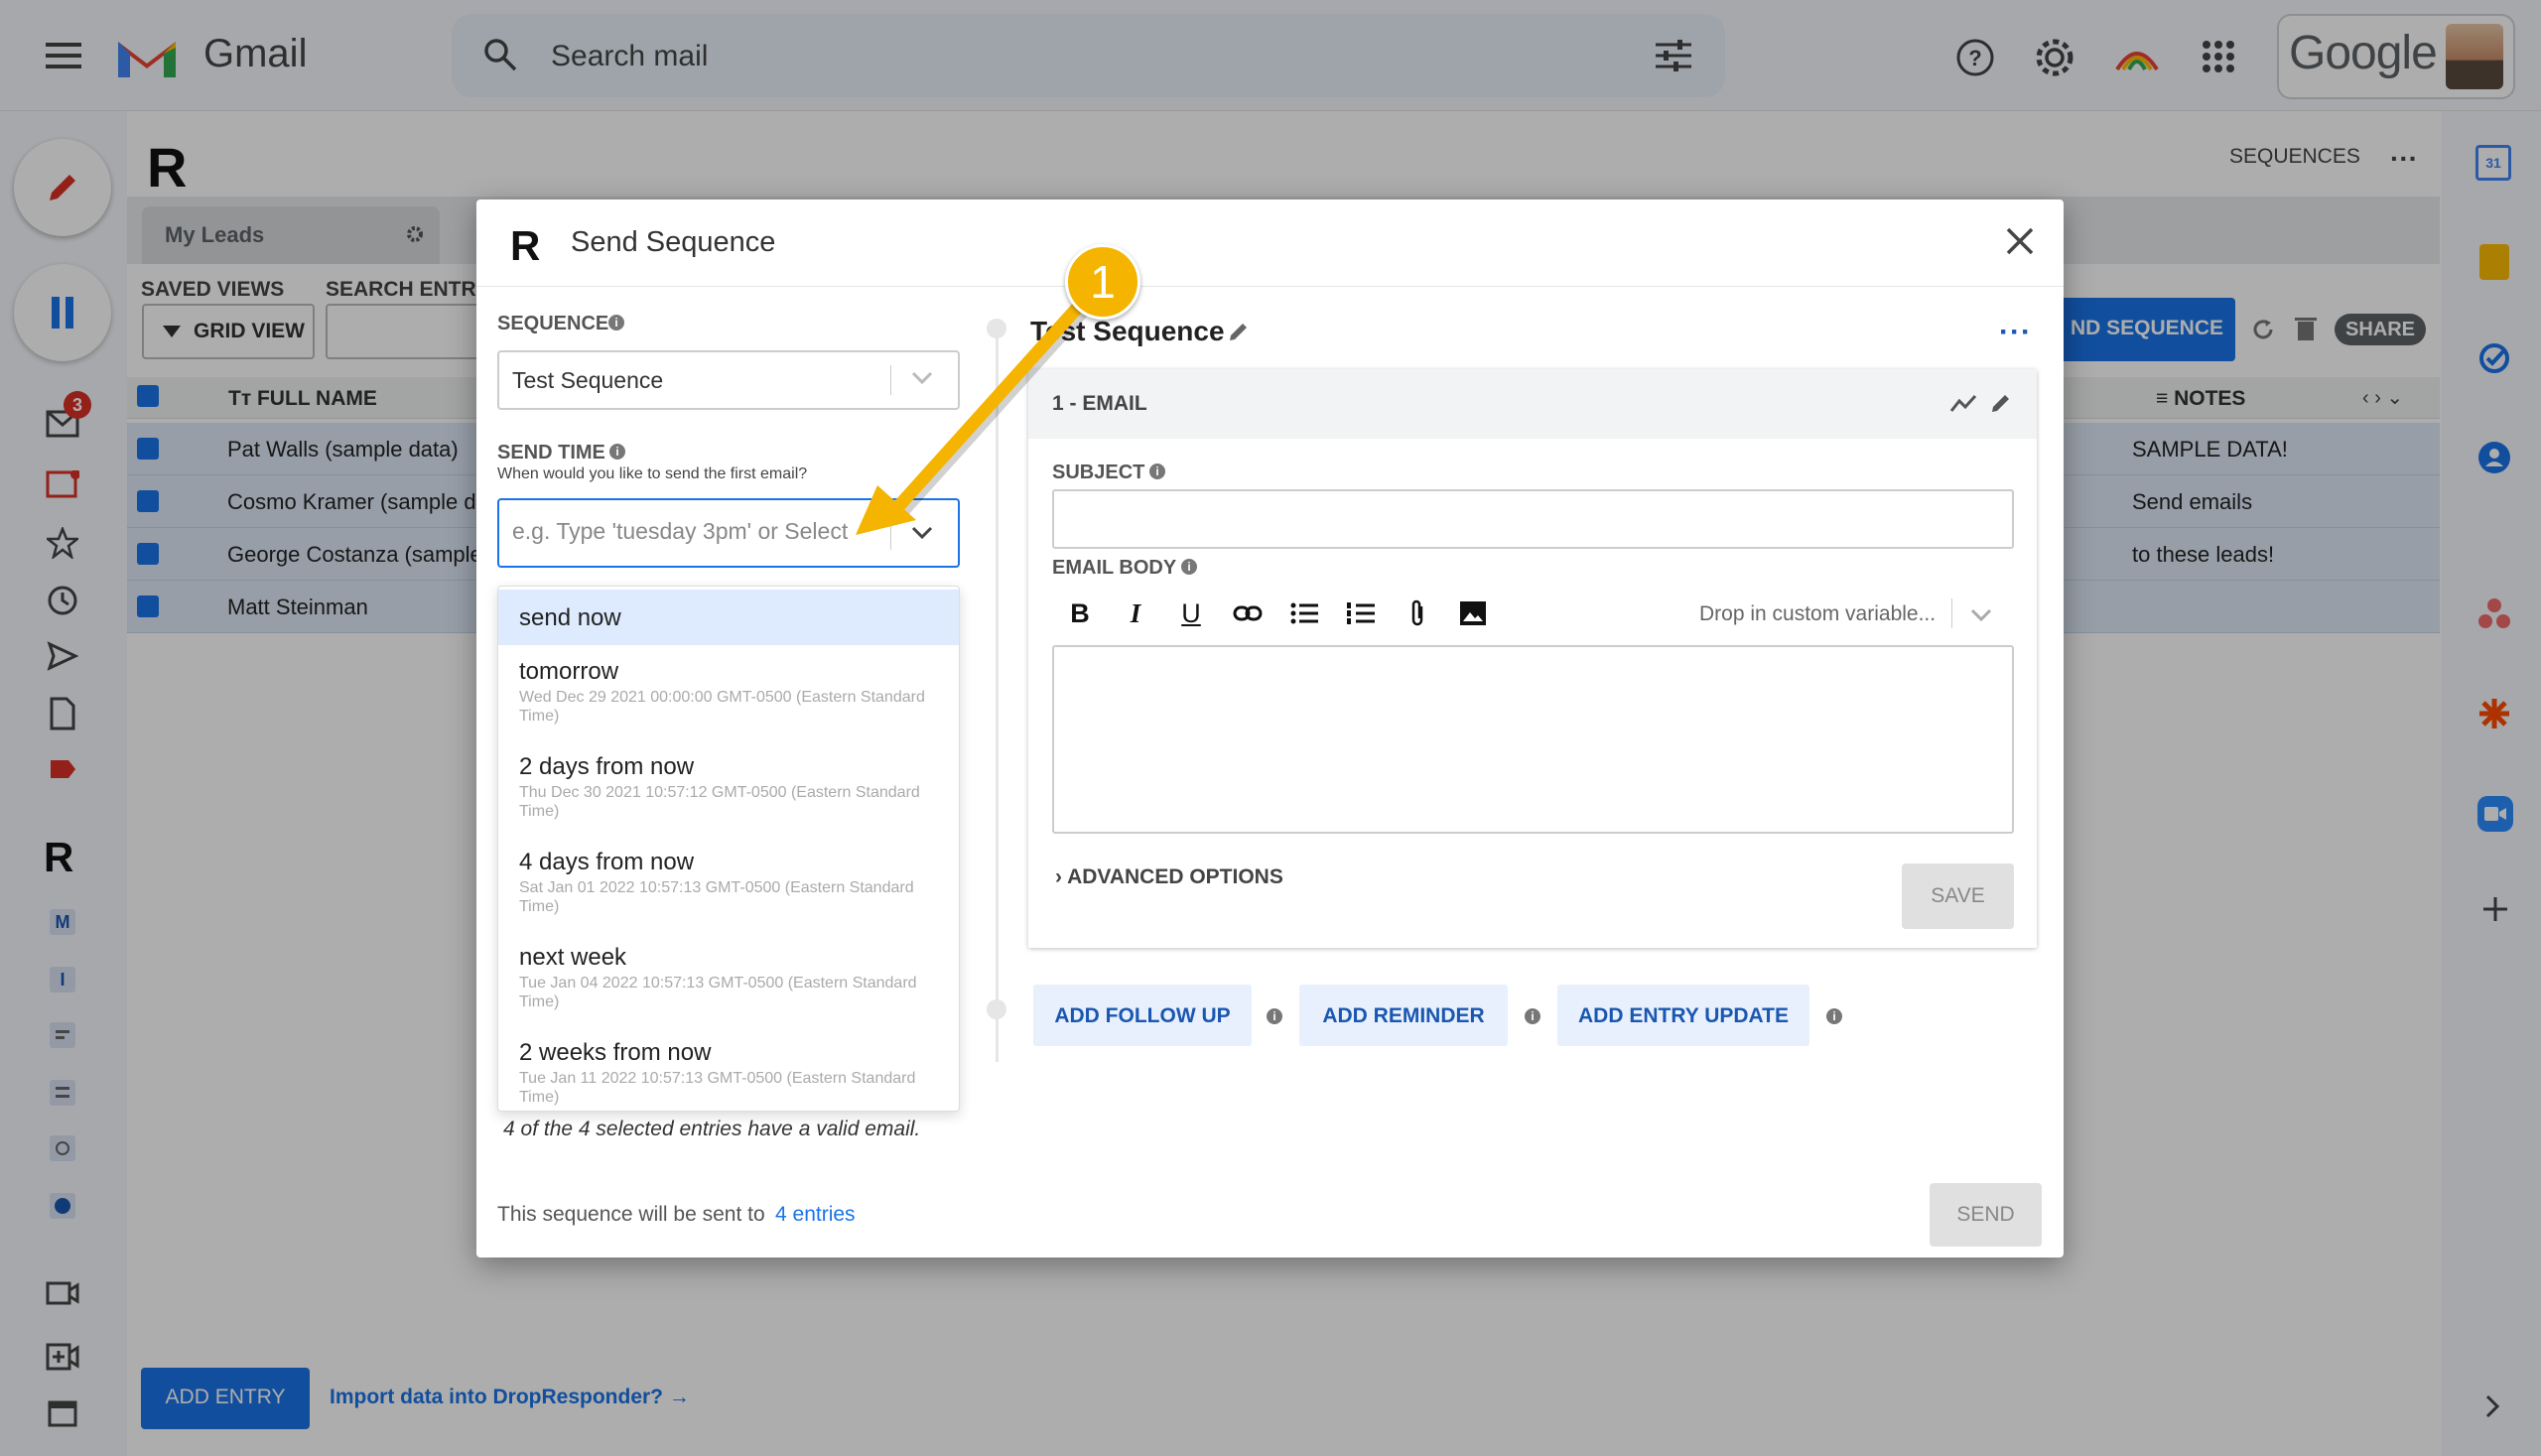  I want to click on step-badge-number: 1, so click(1103, 282).